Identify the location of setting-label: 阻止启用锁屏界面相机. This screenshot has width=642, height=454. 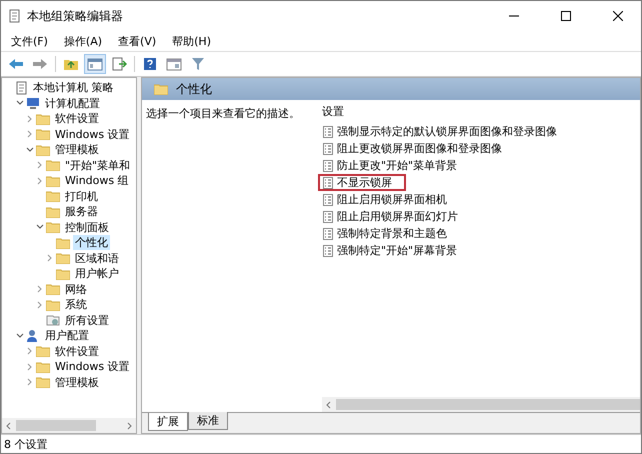
(392, 199).